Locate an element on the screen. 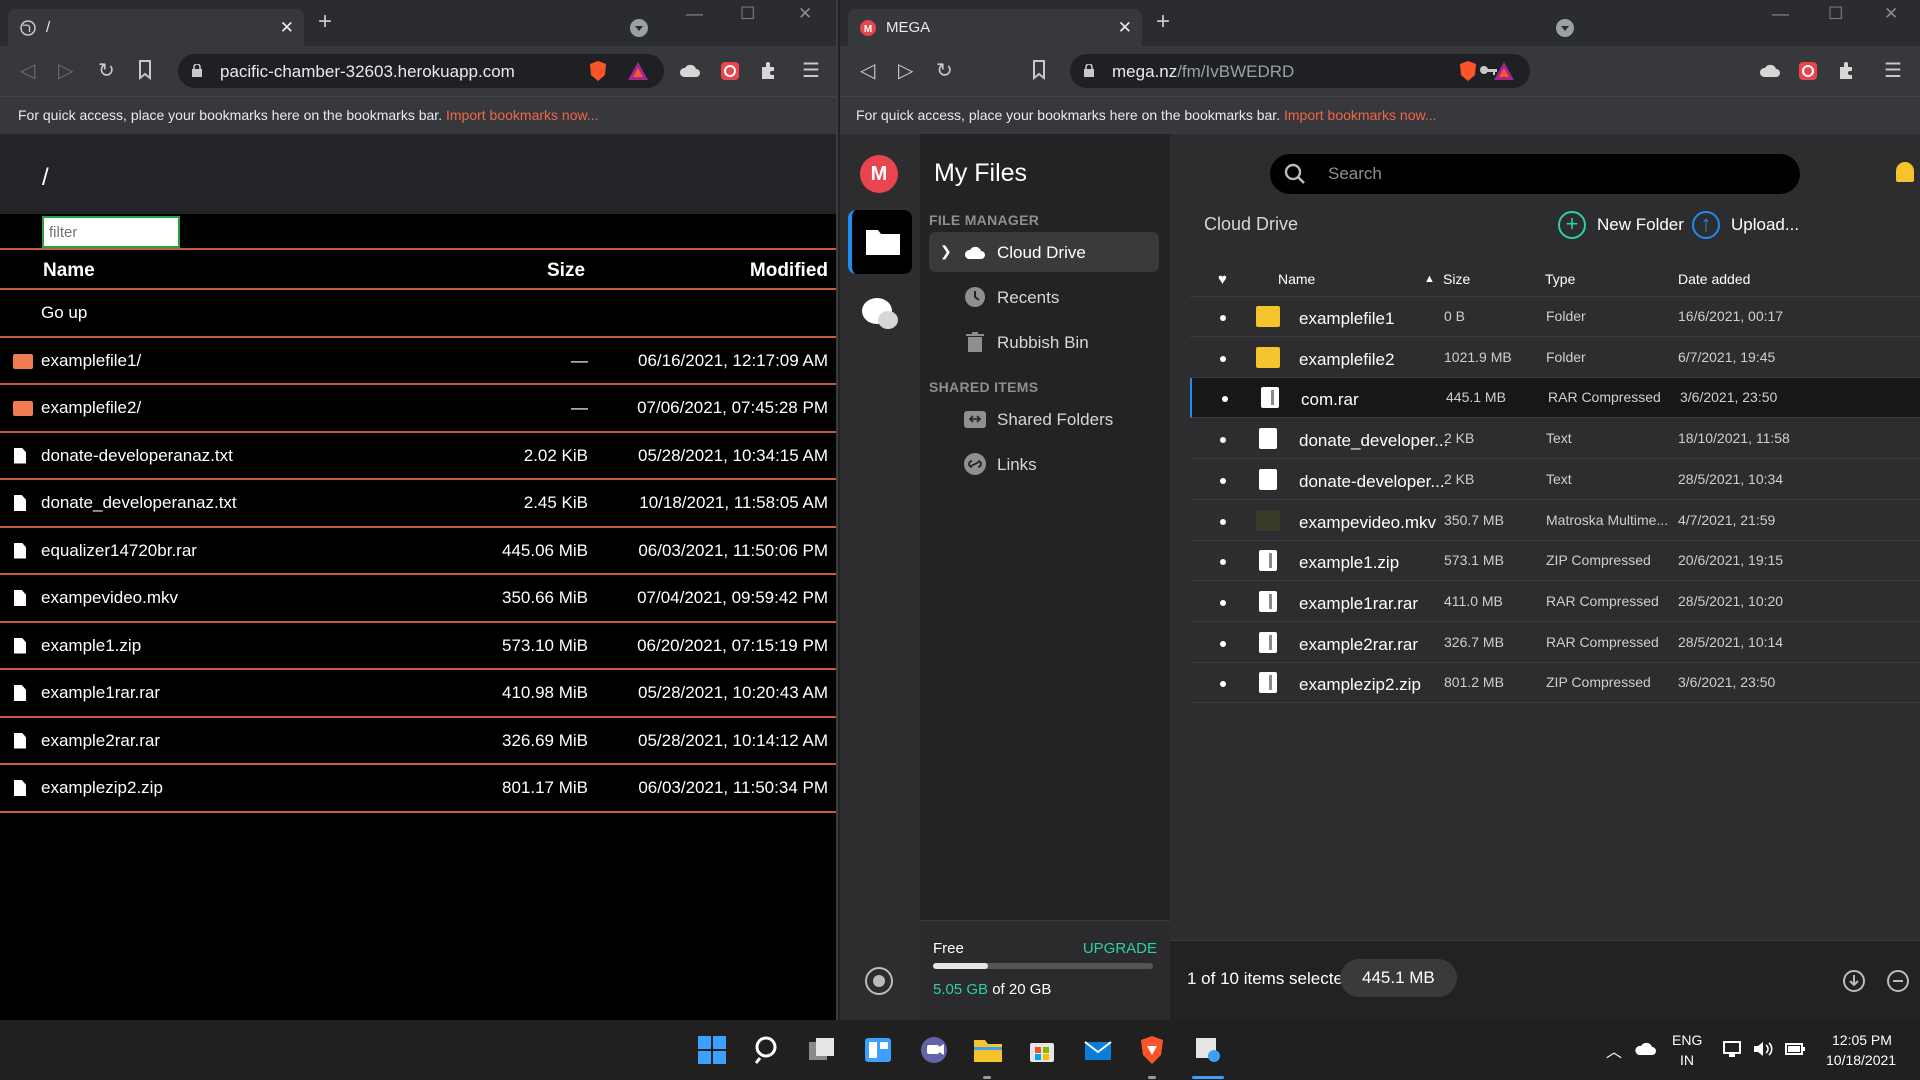  browser-tab: / ✕ is located at coordinates (156, 27).